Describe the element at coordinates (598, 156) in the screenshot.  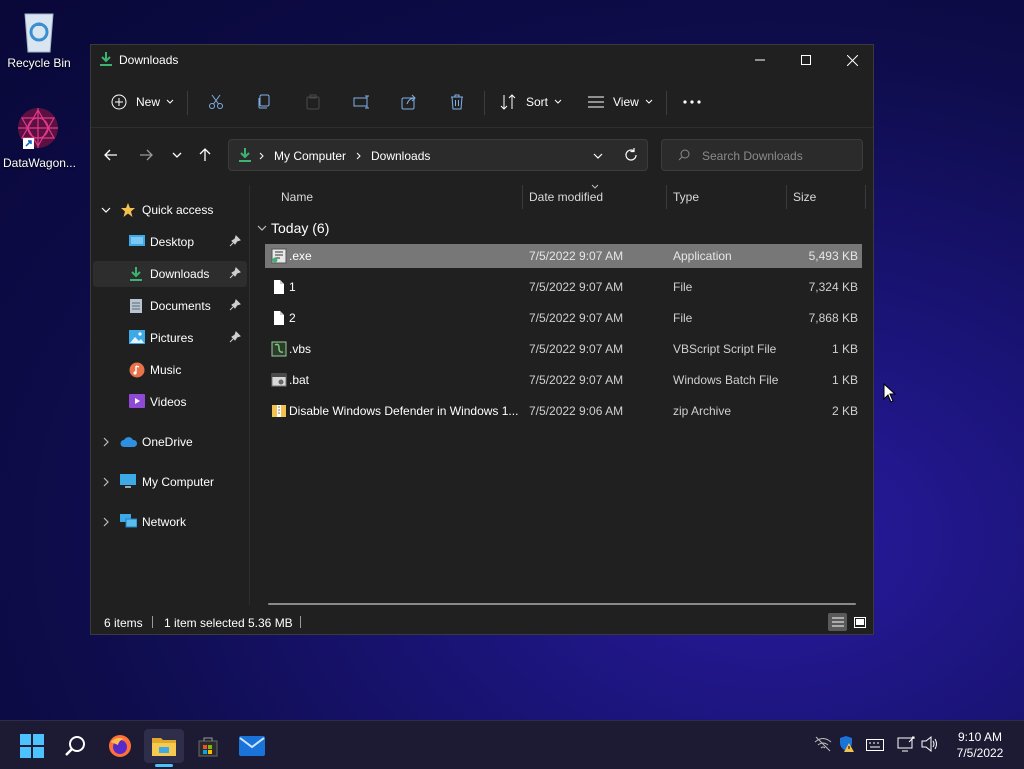
I see `address-dropdown-icon` at that location.